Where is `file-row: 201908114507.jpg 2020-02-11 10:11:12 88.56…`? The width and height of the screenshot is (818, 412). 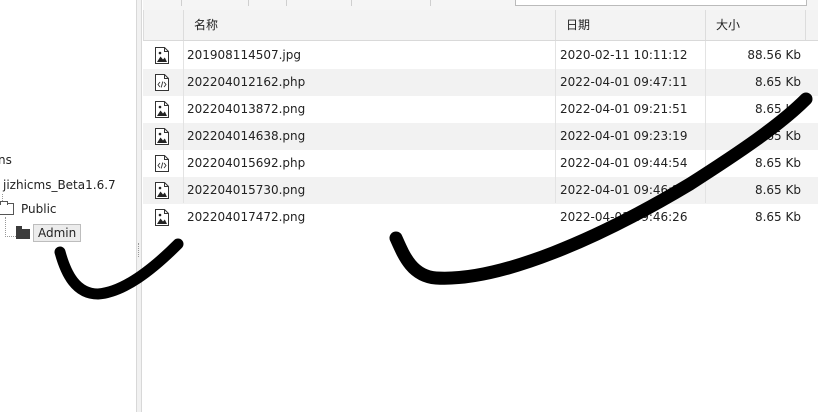
file-row: 201908114507.jpg 2020-02-11 10:11:12 88.56… is located at coordinates (480, 55).